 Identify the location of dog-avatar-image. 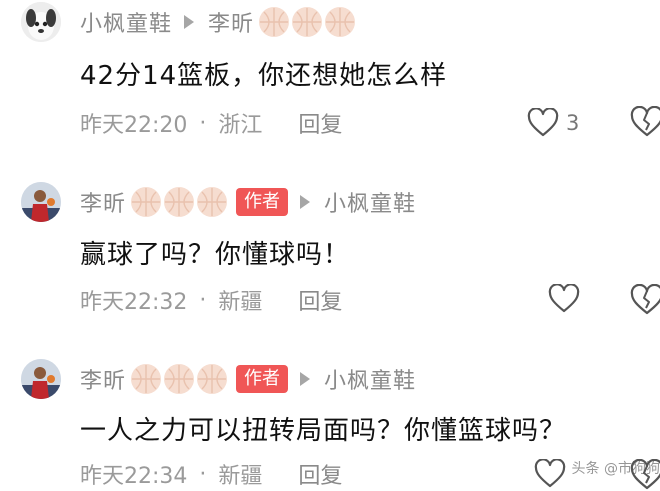
(41, 22).